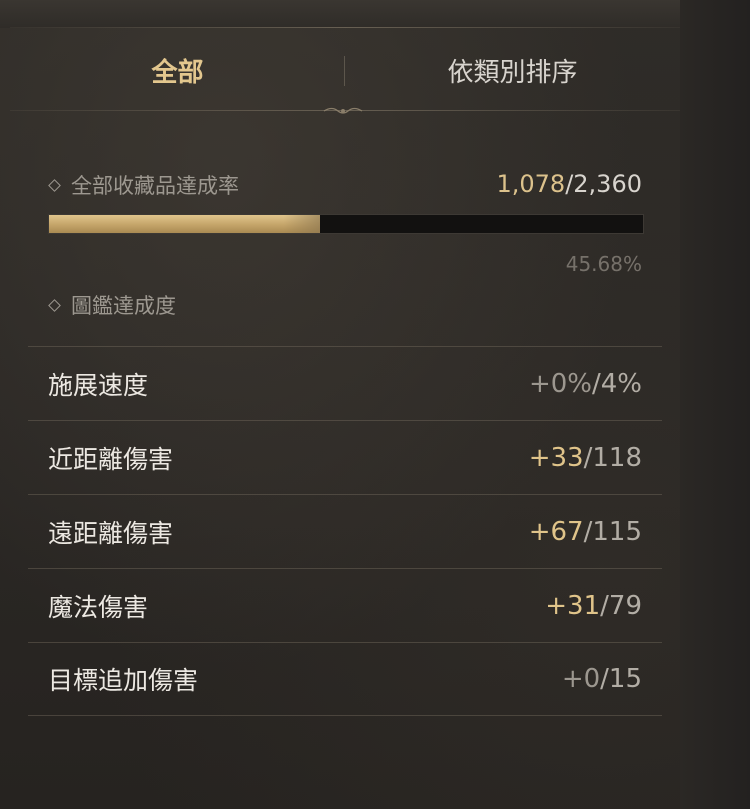  Describe the element at coordinates (715, 404) in the screenshot. I see `panel-right-edge` at that location.